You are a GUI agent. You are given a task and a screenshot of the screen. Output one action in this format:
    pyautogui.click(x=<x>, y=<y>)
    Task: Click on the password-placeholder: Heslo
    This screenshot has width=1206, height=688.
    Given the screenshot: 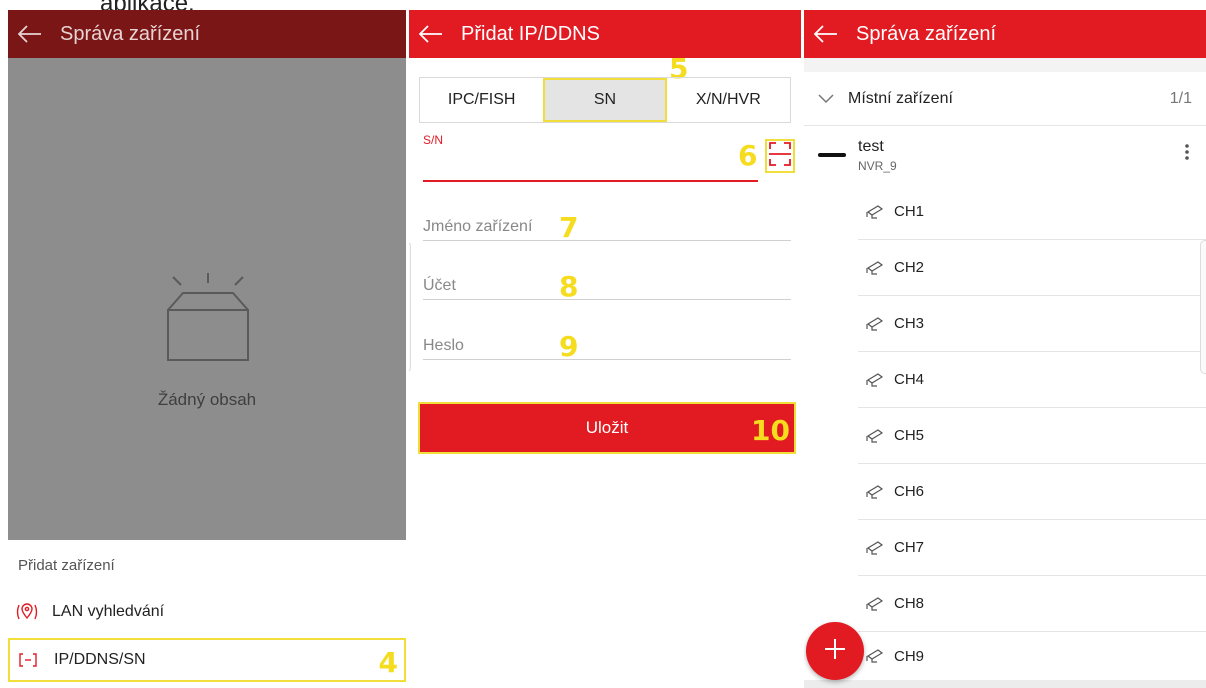 What is the action you would take?
    pyautogui.click(x=443, y=345)
    